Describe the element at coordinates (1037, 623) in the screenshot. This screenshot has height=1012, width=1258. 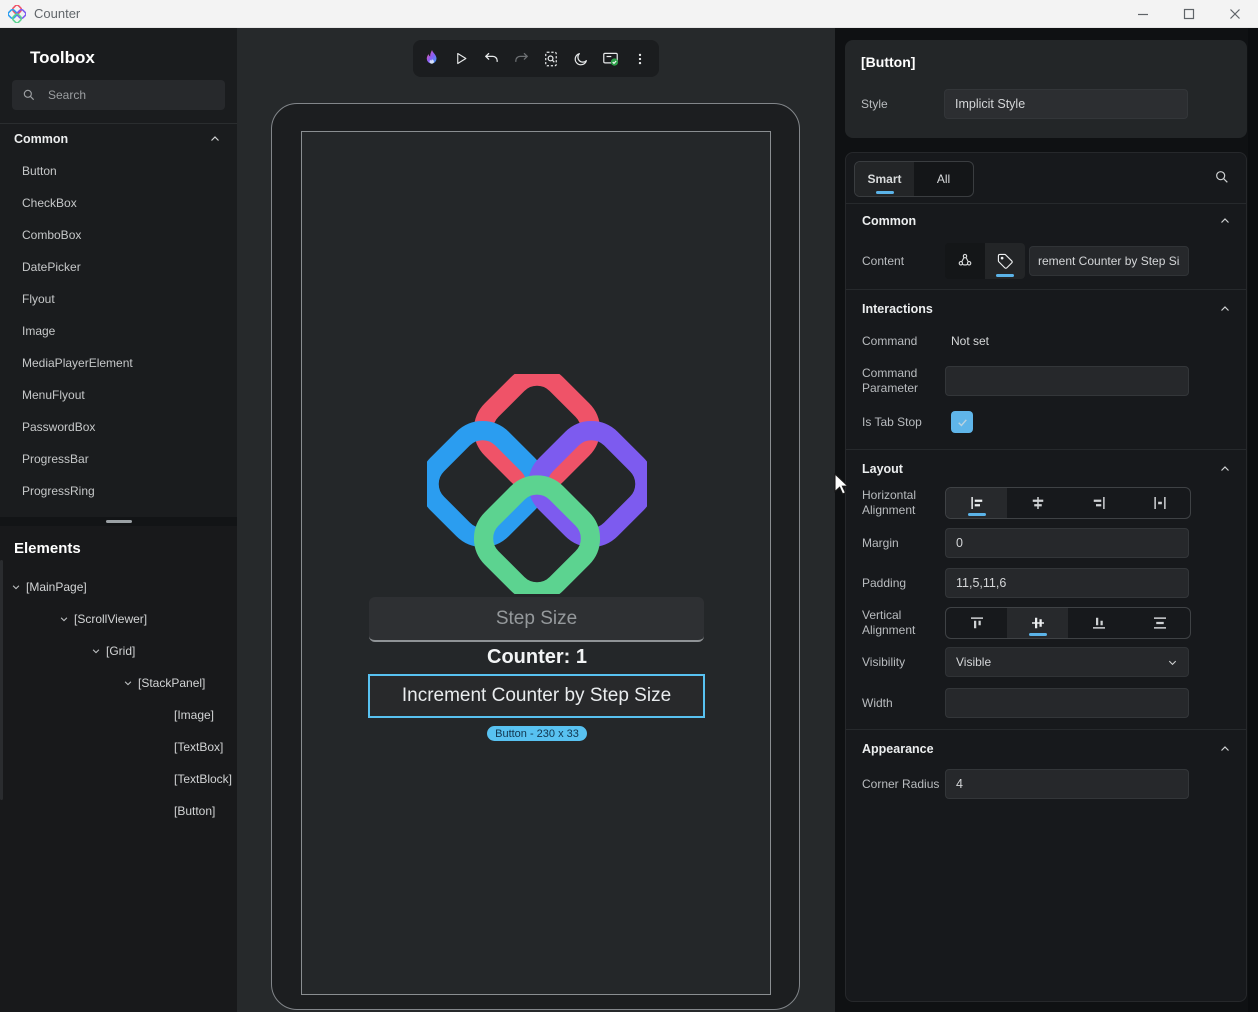
I see `valign-center-button` at that location.